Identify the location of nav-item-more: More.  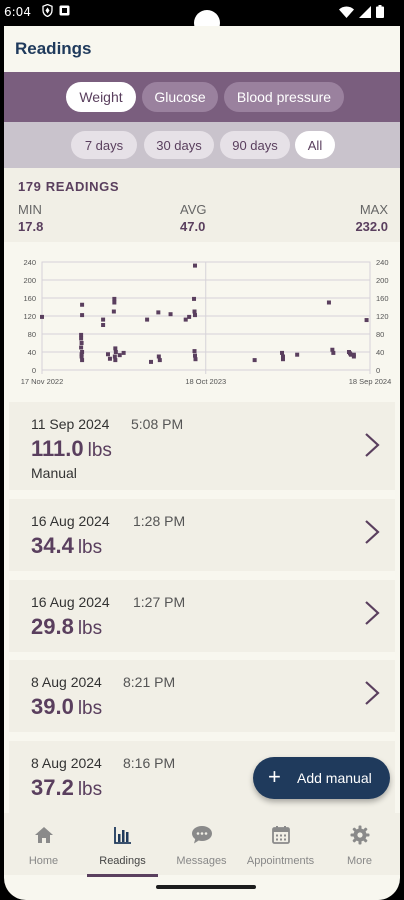
(359, 844).